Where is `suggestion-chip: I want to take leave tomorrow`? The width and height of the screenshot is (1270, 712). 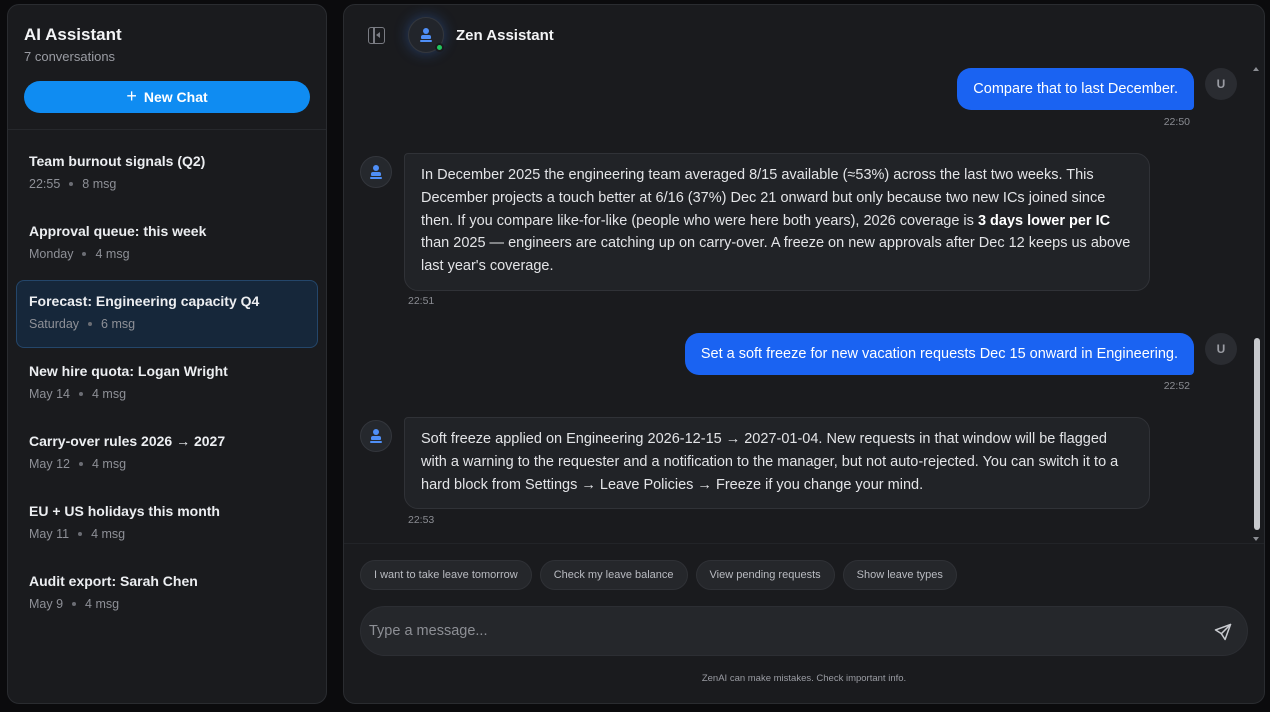 suggestion-chip: I want to take leave tomorrow is located at coordinates (446, 575).